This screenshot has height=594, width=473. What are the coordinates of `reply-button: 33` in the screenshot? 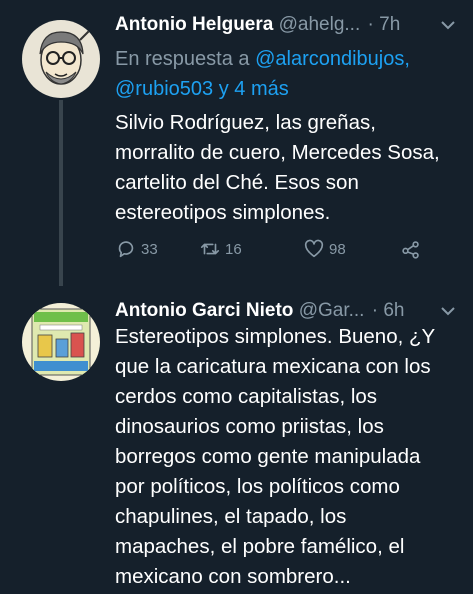 It's located at (136, 249).